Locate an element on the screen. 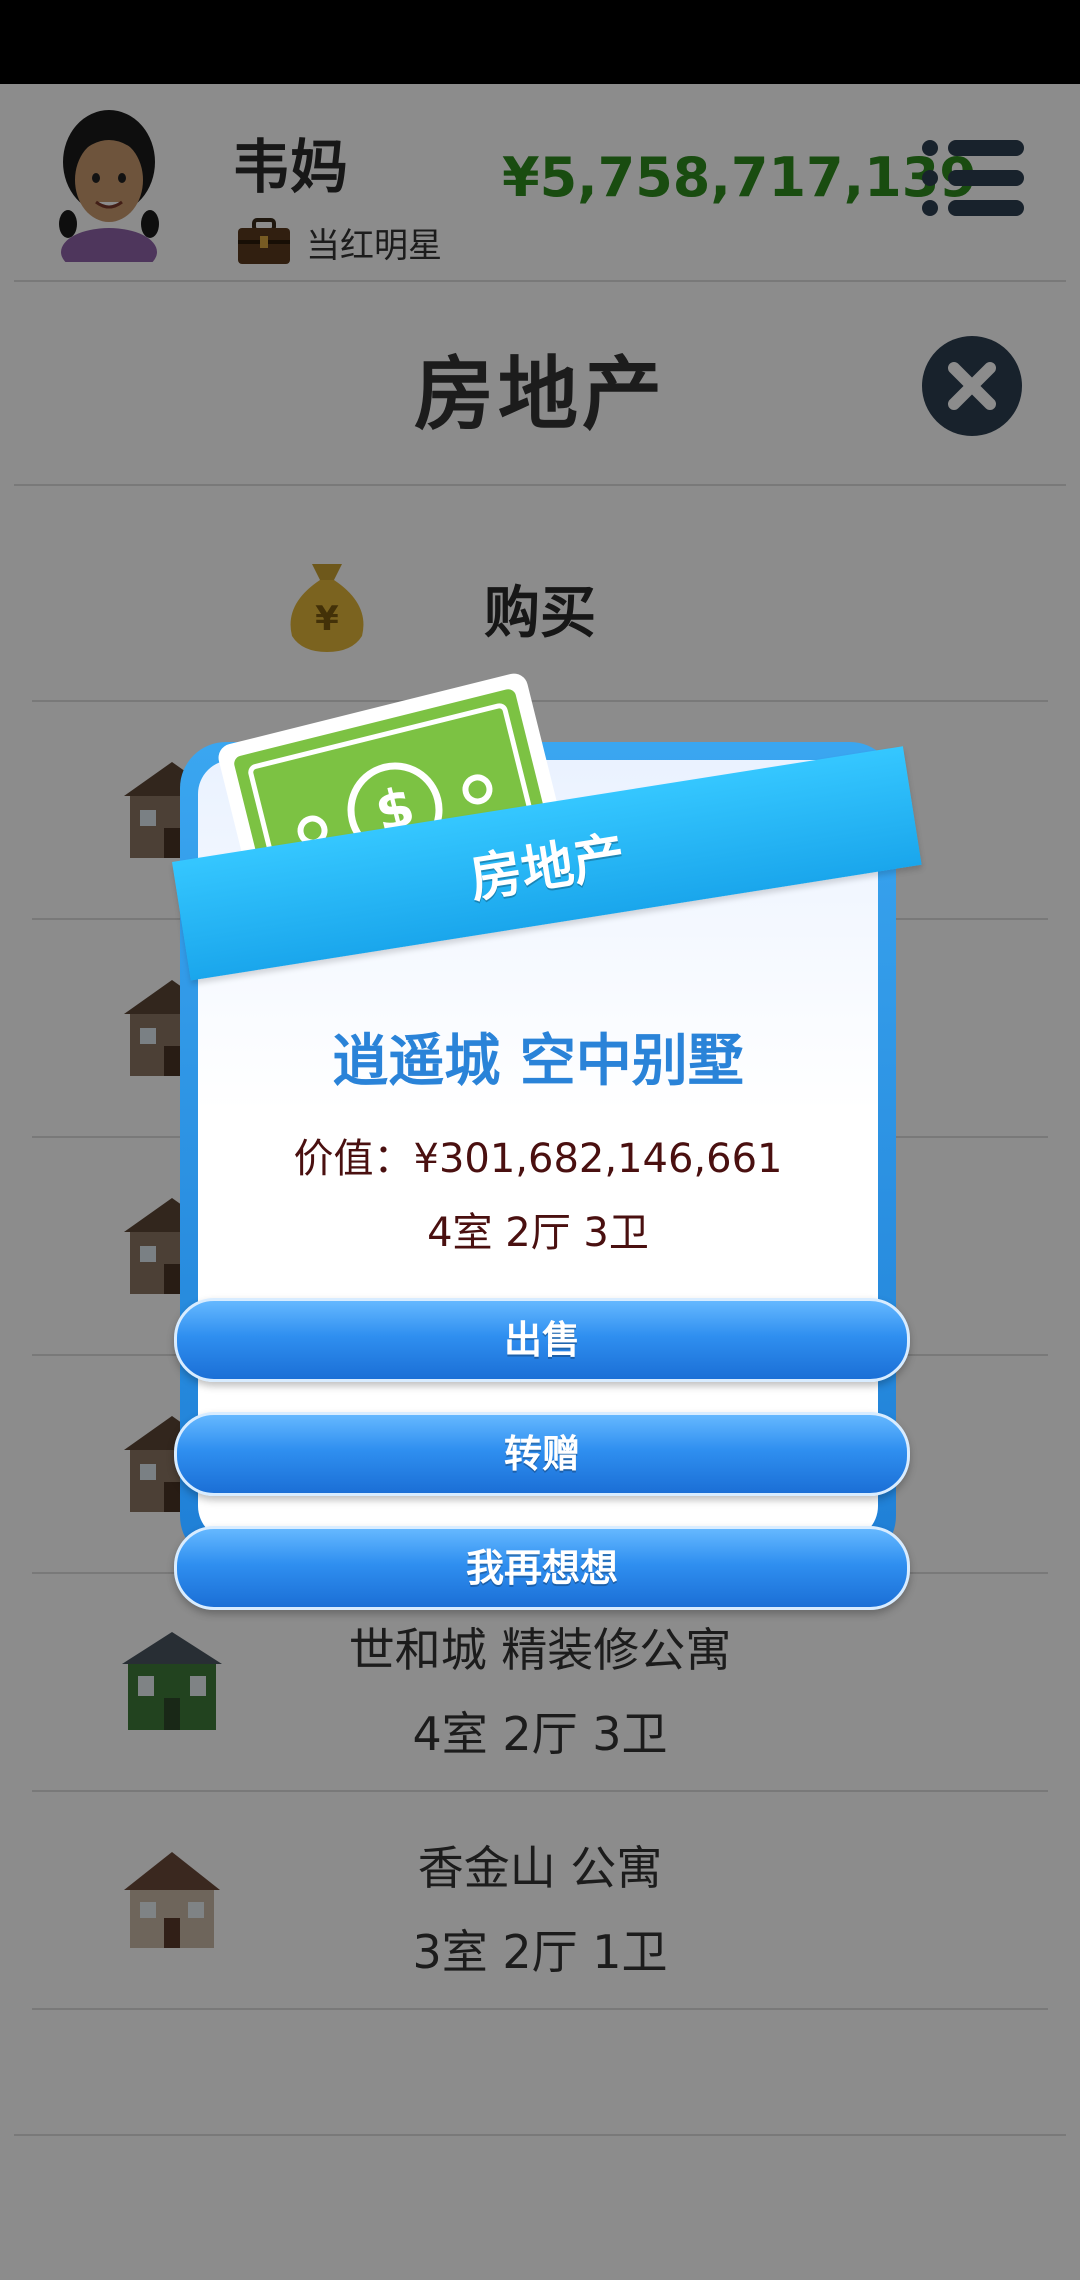 The width and height of the screenshot is (1080, 2280). modal-property-rooms: 4室 2厅 3卫 is located at coordinates (538, 1233).